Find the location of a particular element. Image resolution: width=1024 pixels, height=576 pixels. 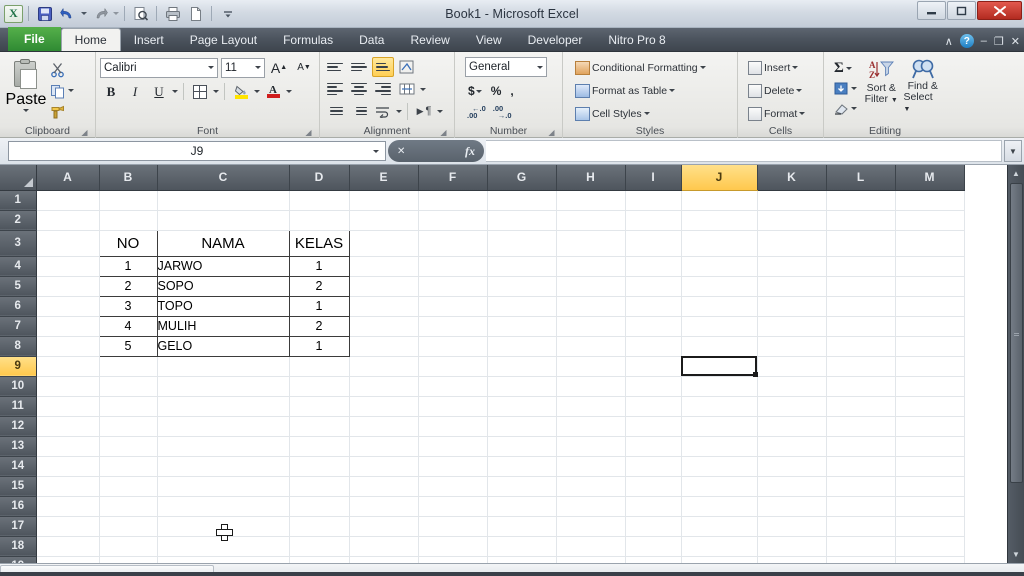

cell-A12 is located at coordinates (68, 426).